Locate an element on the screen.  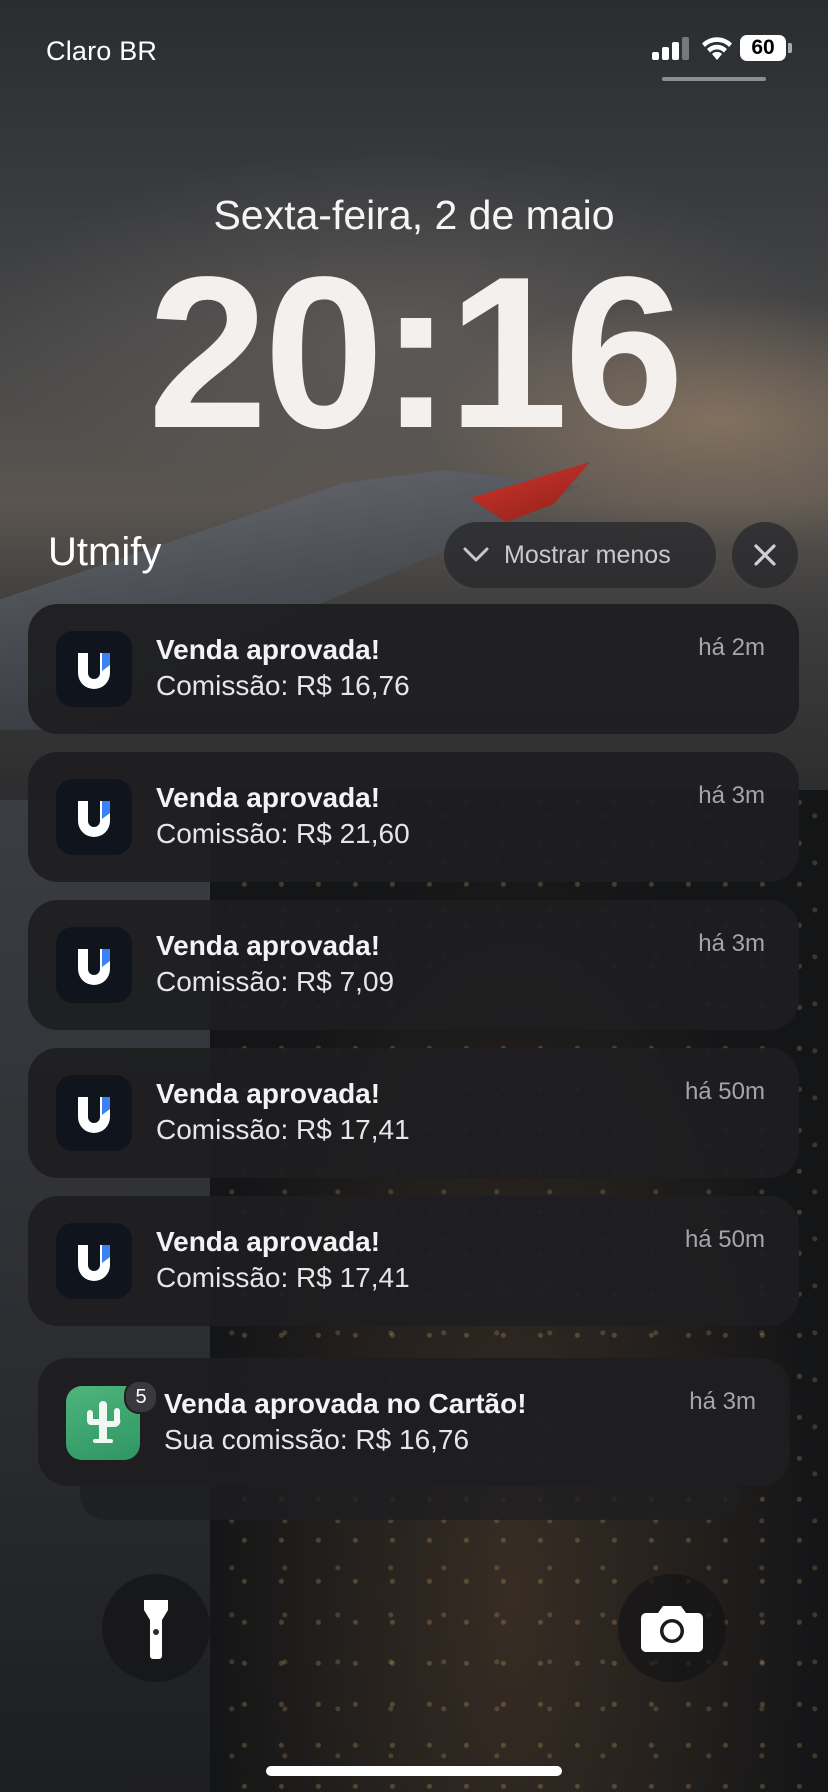
camera-button is located at coordinates (672, 1628).